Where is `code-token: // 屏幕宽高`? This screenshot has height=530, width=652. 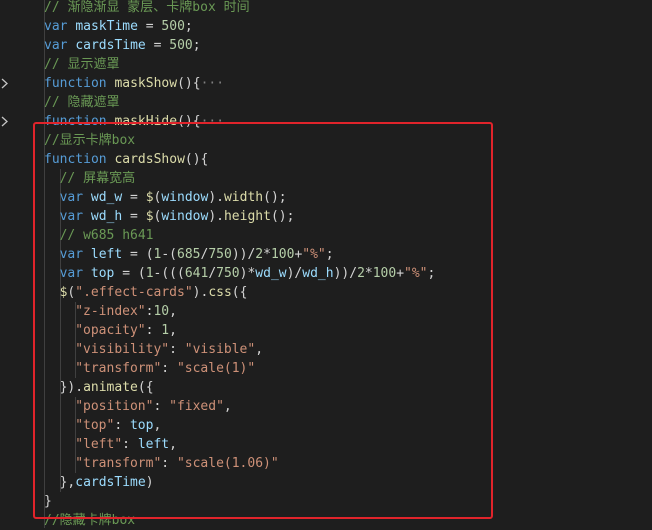
code-token: // 屏幕宽高 is located at coordinates (97, 178).